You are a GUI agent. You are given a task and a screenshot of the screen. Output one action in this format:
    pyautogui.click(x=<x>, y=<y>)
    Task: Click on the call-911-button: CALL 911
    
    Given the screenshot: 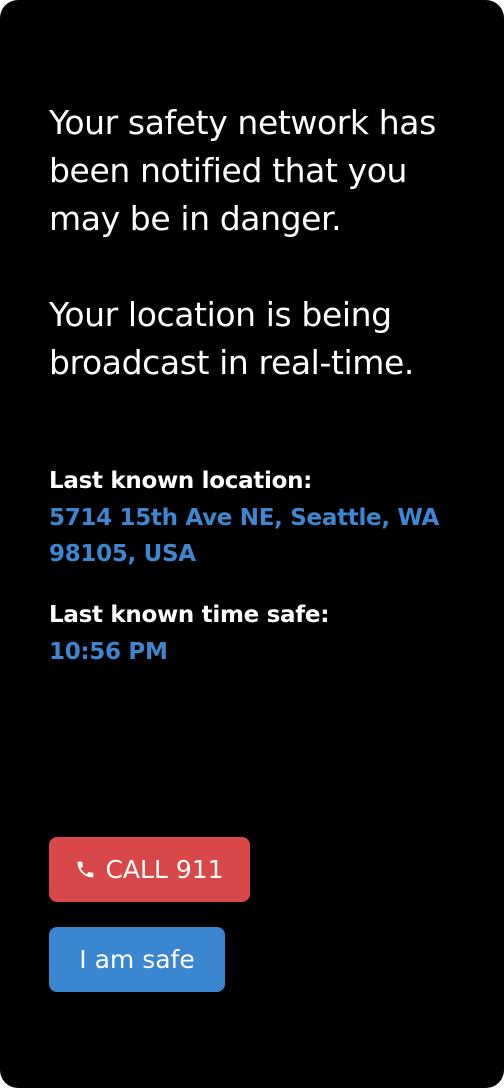 What is the action you would take?
    pyautogui.click(x=149, y=869)
    